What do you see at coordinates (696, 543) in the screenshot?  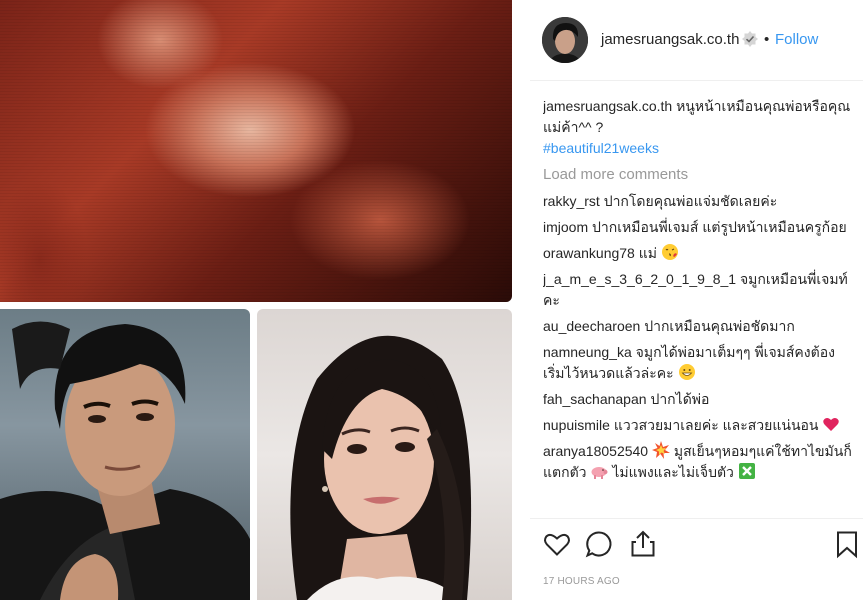 I see `post-actions-bar` at bounding box center [696, 543].